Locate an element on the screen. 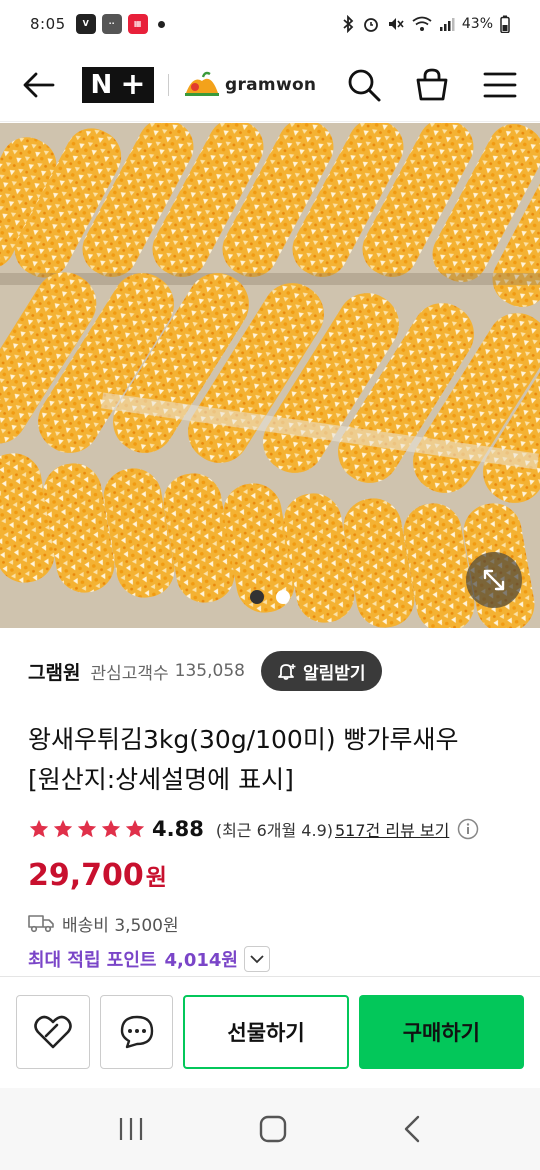  shipping-row: 배송비 3,500원 is located at coordinates (270, 923).